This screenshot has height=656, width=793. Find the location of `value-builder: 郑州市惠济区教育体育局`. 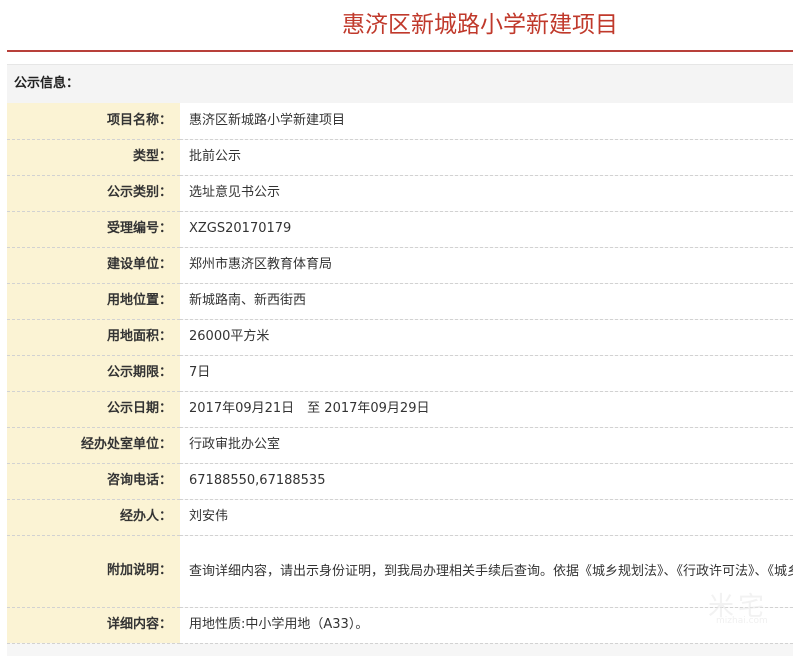

value-builder: 郑州市惠济区教育体育局 is located at coordinates (261, 264).